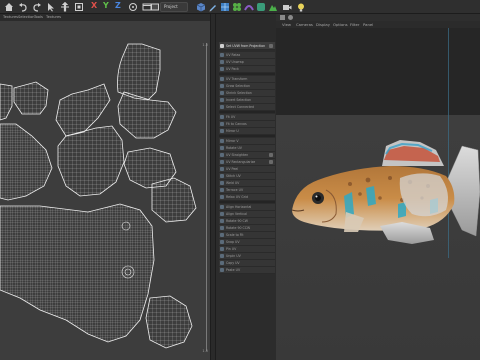 Image resolution: width=480 pixels, height=360 pixels. Describe the element at coordinates (247, 107) in the screenshot. I see `cmd-item: Select Connected` at that location.